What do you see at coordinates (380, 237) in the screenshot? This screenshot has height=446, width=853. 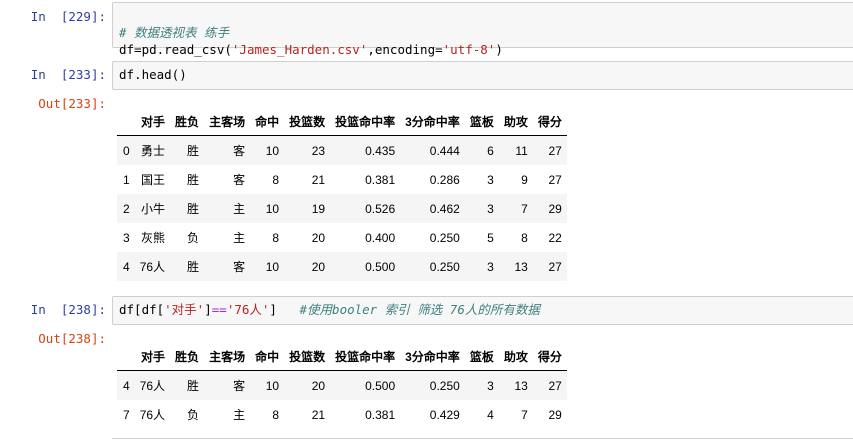 I see `table-cell: 0.400` at bounding box center [380, 237].